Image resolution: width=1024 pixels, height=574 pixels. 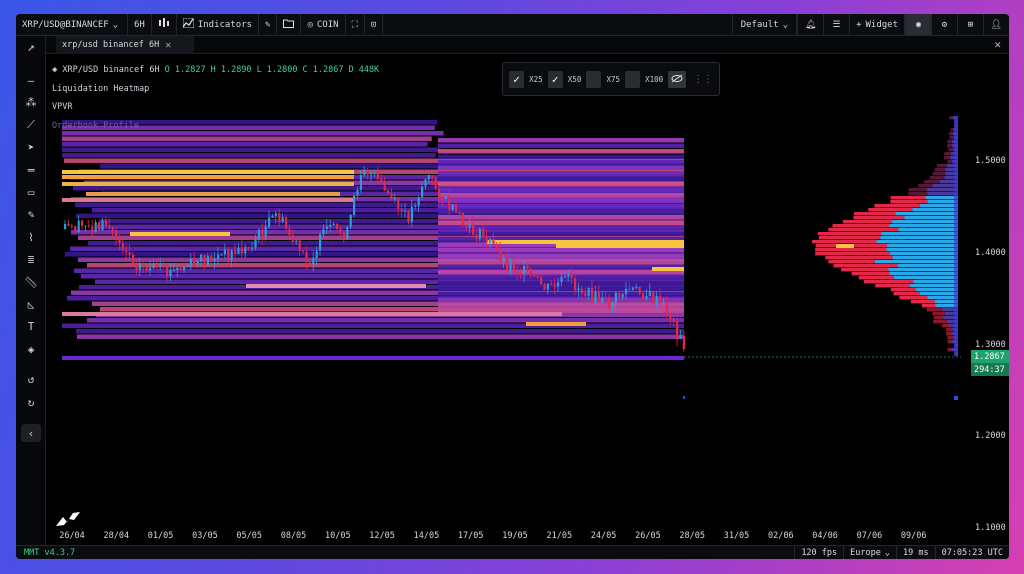 I want to click on indicator-liquidation-heatmap: Liquidation Heatmap, so click(x=215, y=89).